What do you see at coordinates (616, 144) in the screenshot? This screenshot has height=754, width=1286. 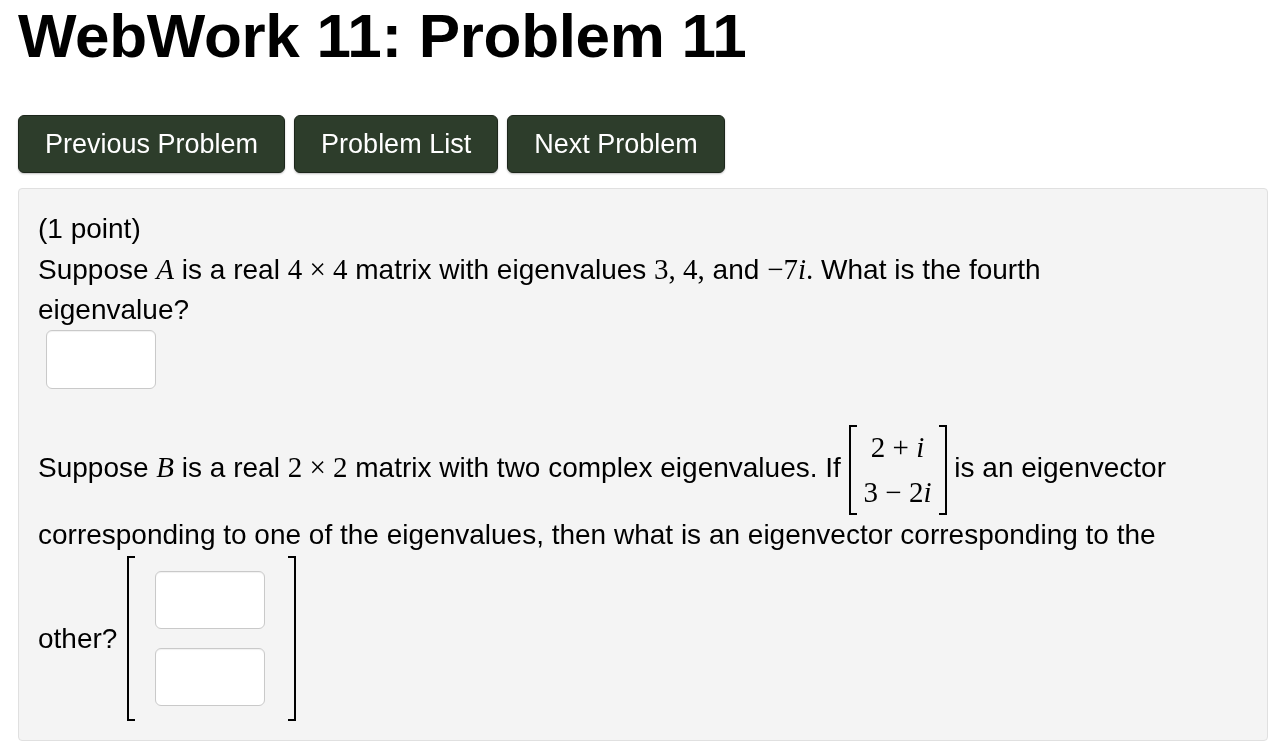 I see `nav-button: Next Problem` at bounding box center [616, 144].